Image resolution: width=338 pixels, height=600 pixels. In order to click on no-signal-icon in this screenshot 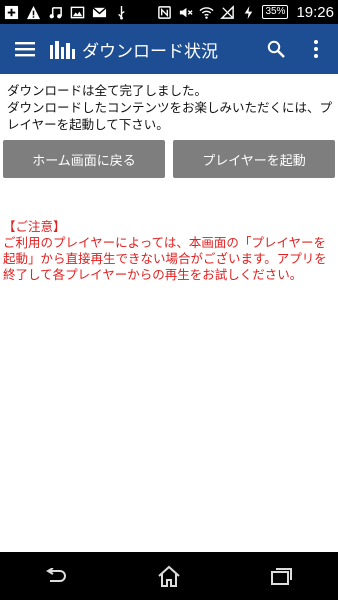, I will do `click(227, 12)`.